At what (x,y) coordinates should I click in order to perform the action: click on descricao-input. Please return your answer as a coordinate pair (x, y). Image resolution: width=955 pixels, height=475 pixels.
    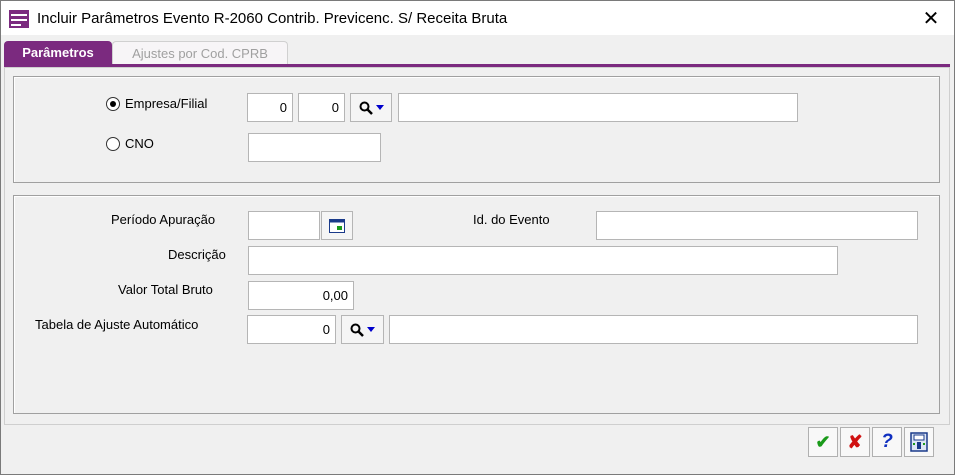
    Looking at the image, I should click on (543, 260).